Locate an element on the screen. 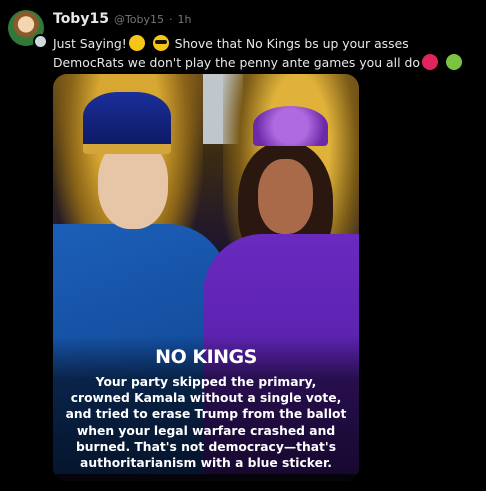 This screenshot has width=486, height=491. post-header: Toby15 @Toby15 · 1h is located at coordinates (122, 19).